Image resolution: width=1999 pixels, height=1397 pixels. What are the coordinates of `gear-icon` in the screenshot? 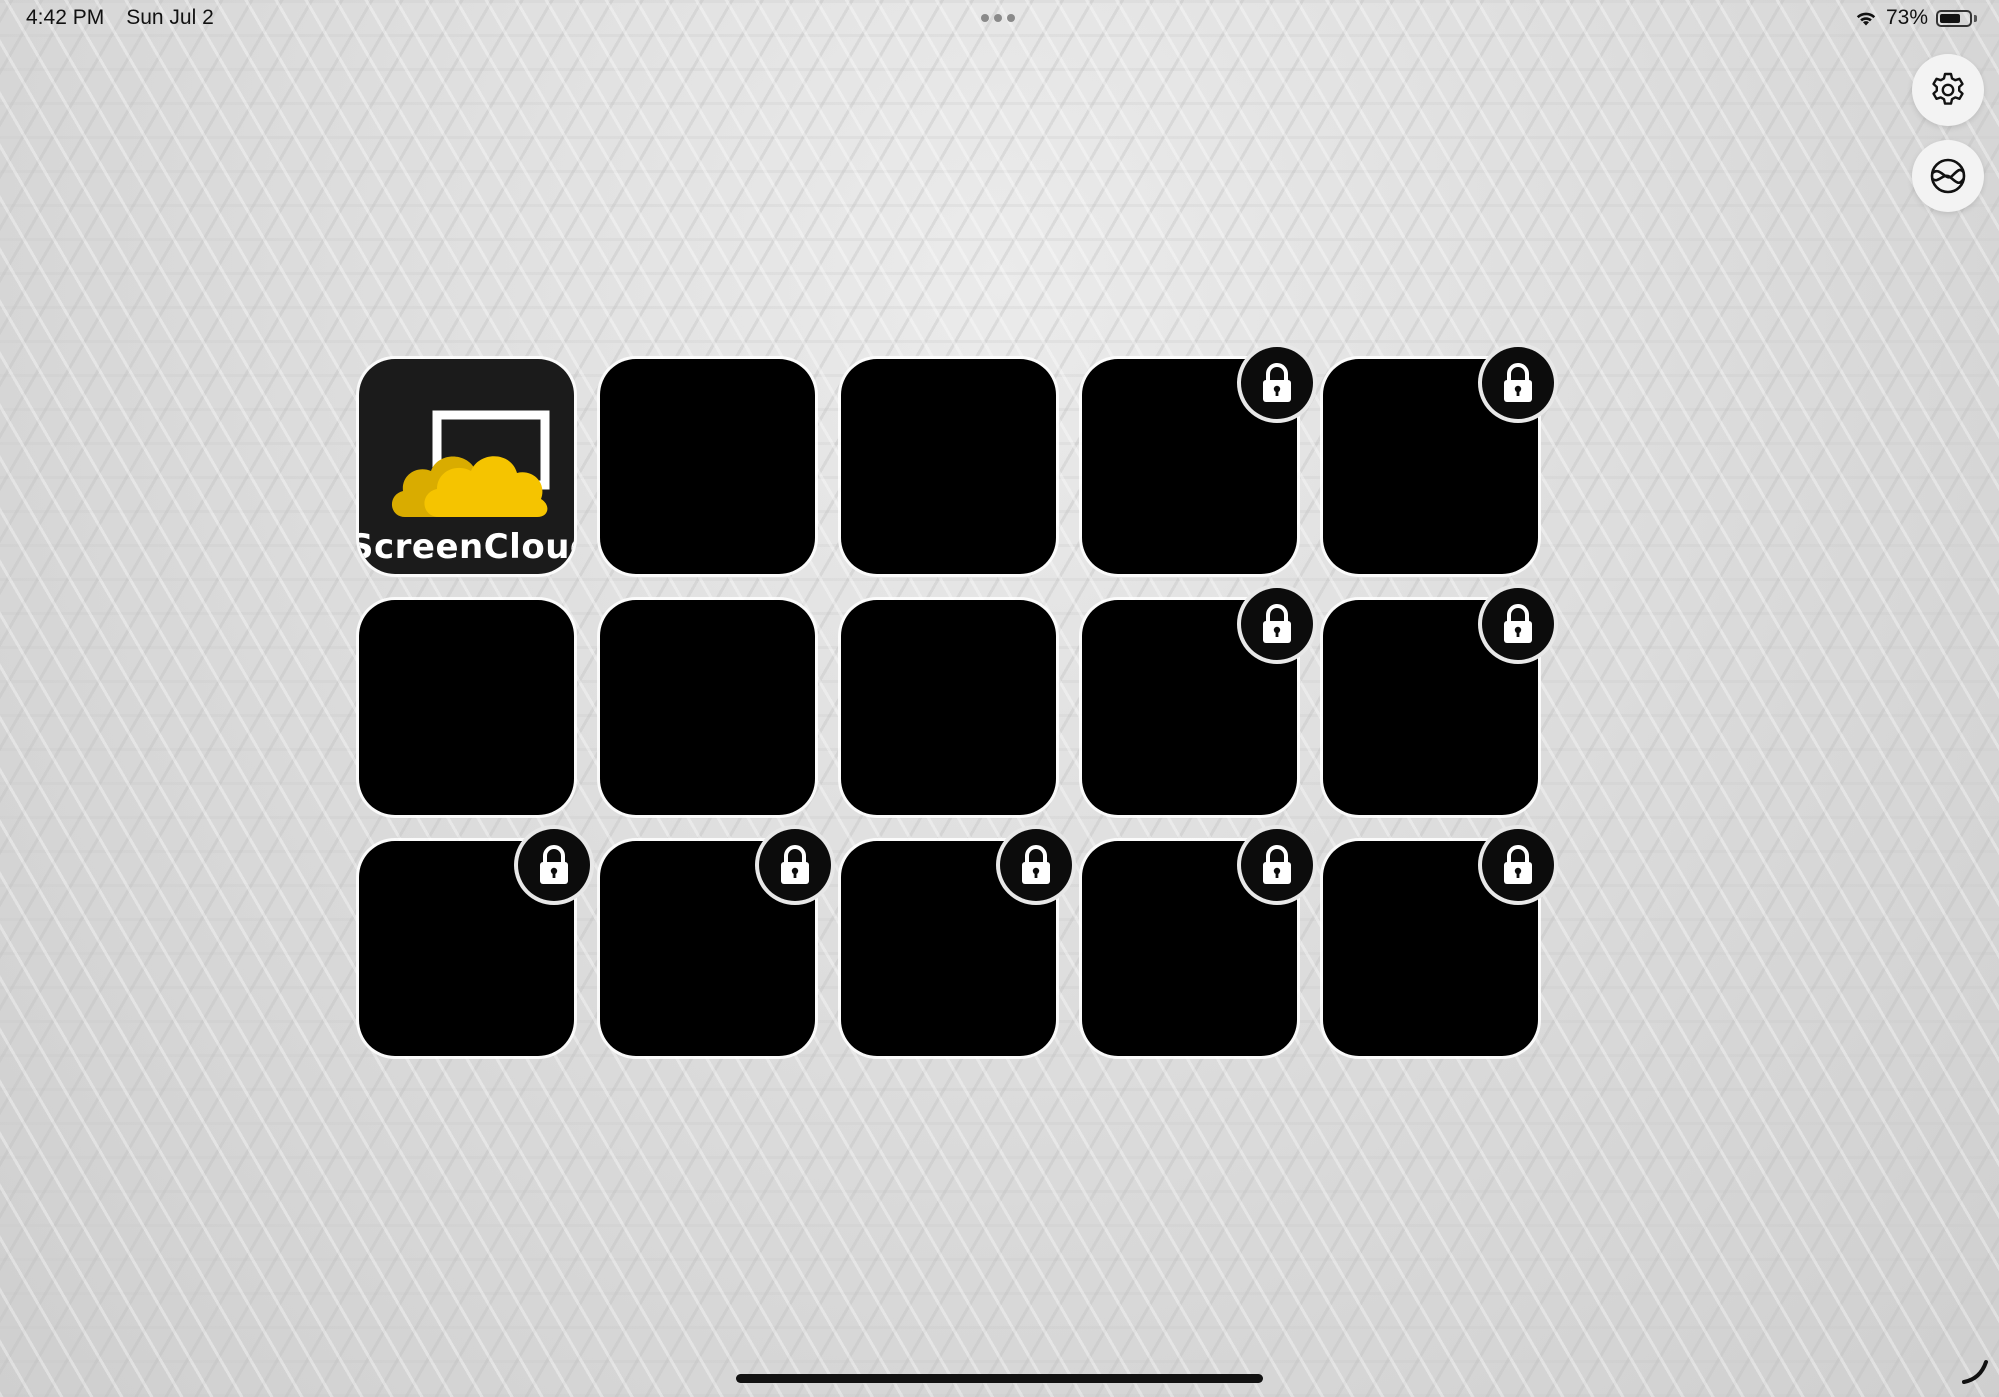 It's located at (1948, 88).